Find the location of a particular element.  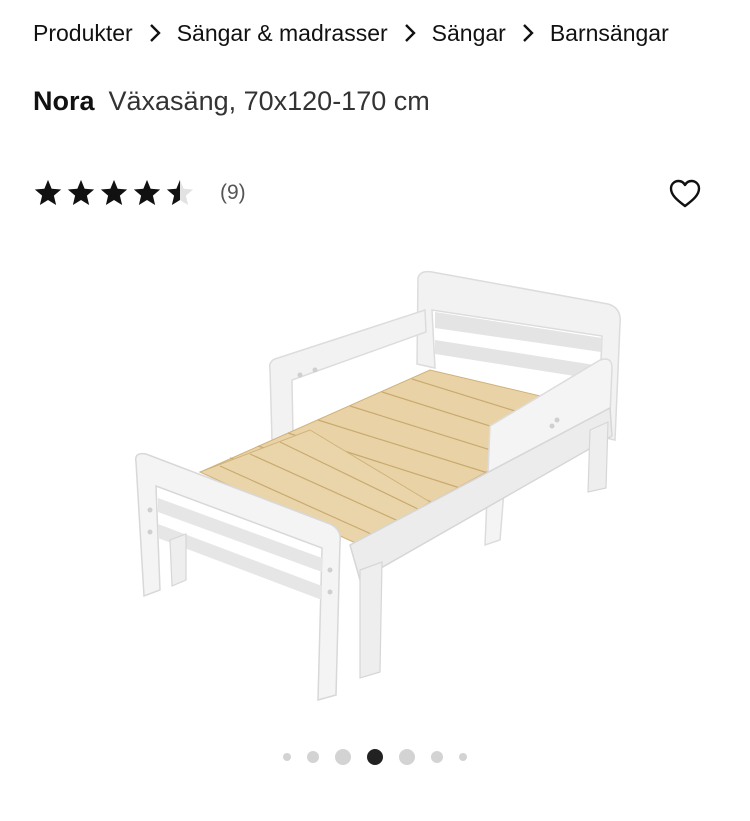

heart-outline-icon is located at coordinates (685, 193).